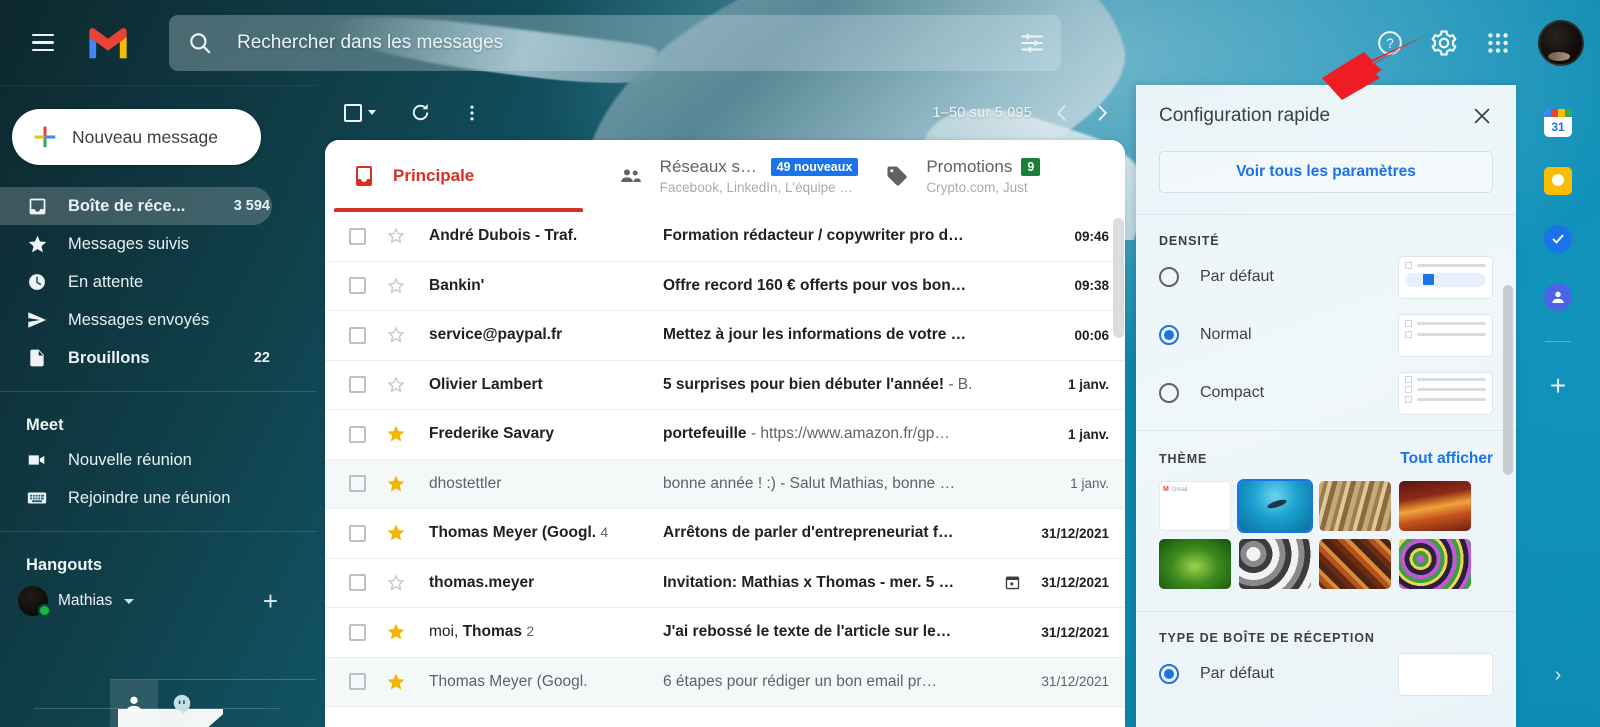 The image size is (1600, 727). What do you see at coordinates (508, 681) in the screenshot?
I see `email-sender: Thomas Meyer (Googl.` at bounding box center [508, 681].